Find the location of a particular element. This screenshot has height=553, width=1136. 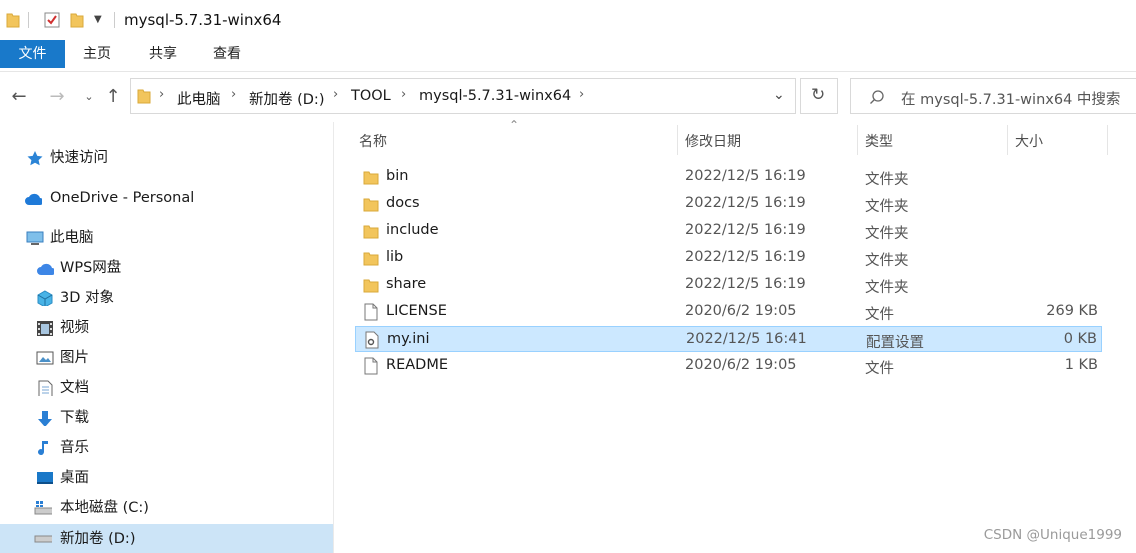

nav-documents: 文档 is located at coordinates (179, 388).